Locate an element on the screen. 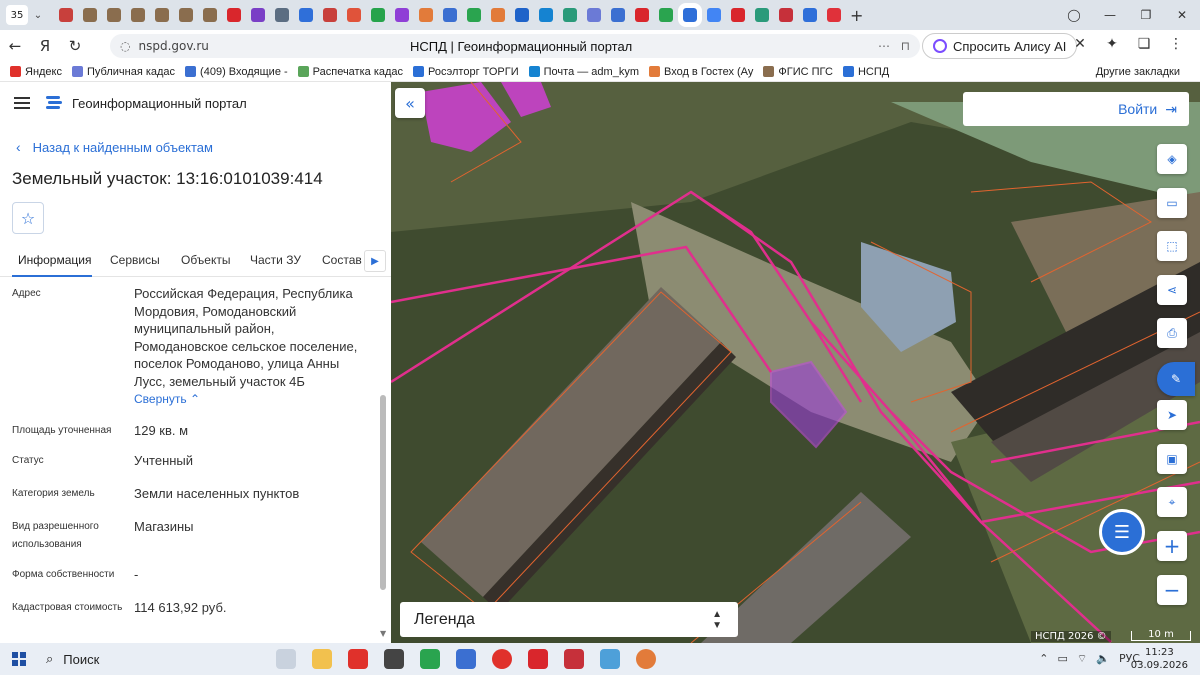 This screenshot has height=675, width=1200. scroll-down-icon: ▼ is located at coordinates (383, 633).